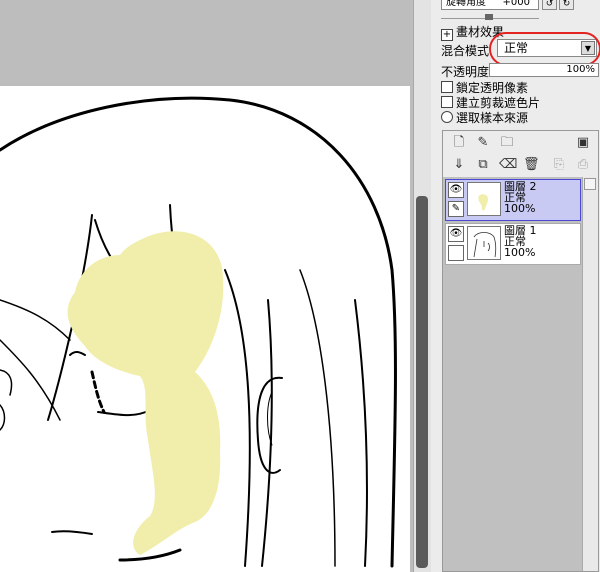  I want to click on lock-transparency-checkbox: 鎖定透明像素, so click(484, 88).